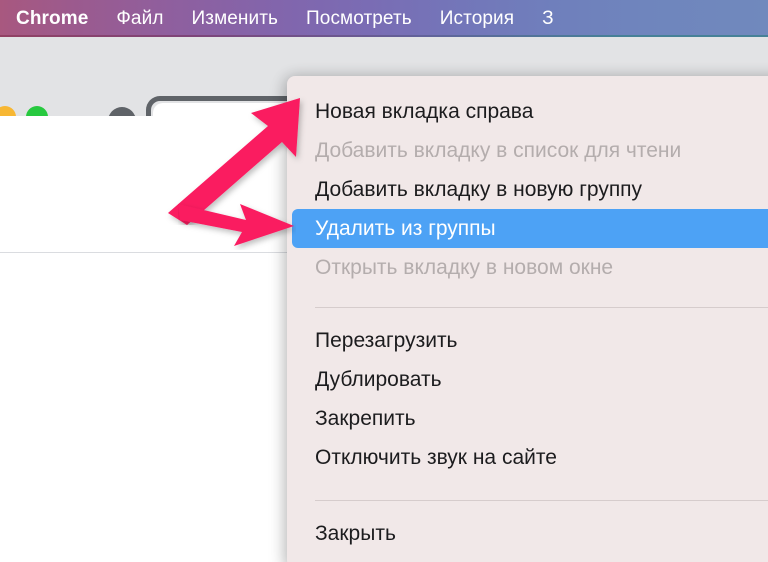 The height and width of the screenshot is (562, 768). Describe the element at coordinates (527, 418) in the screenshot. I see `menu-item-pin: Закрепить` at that location.